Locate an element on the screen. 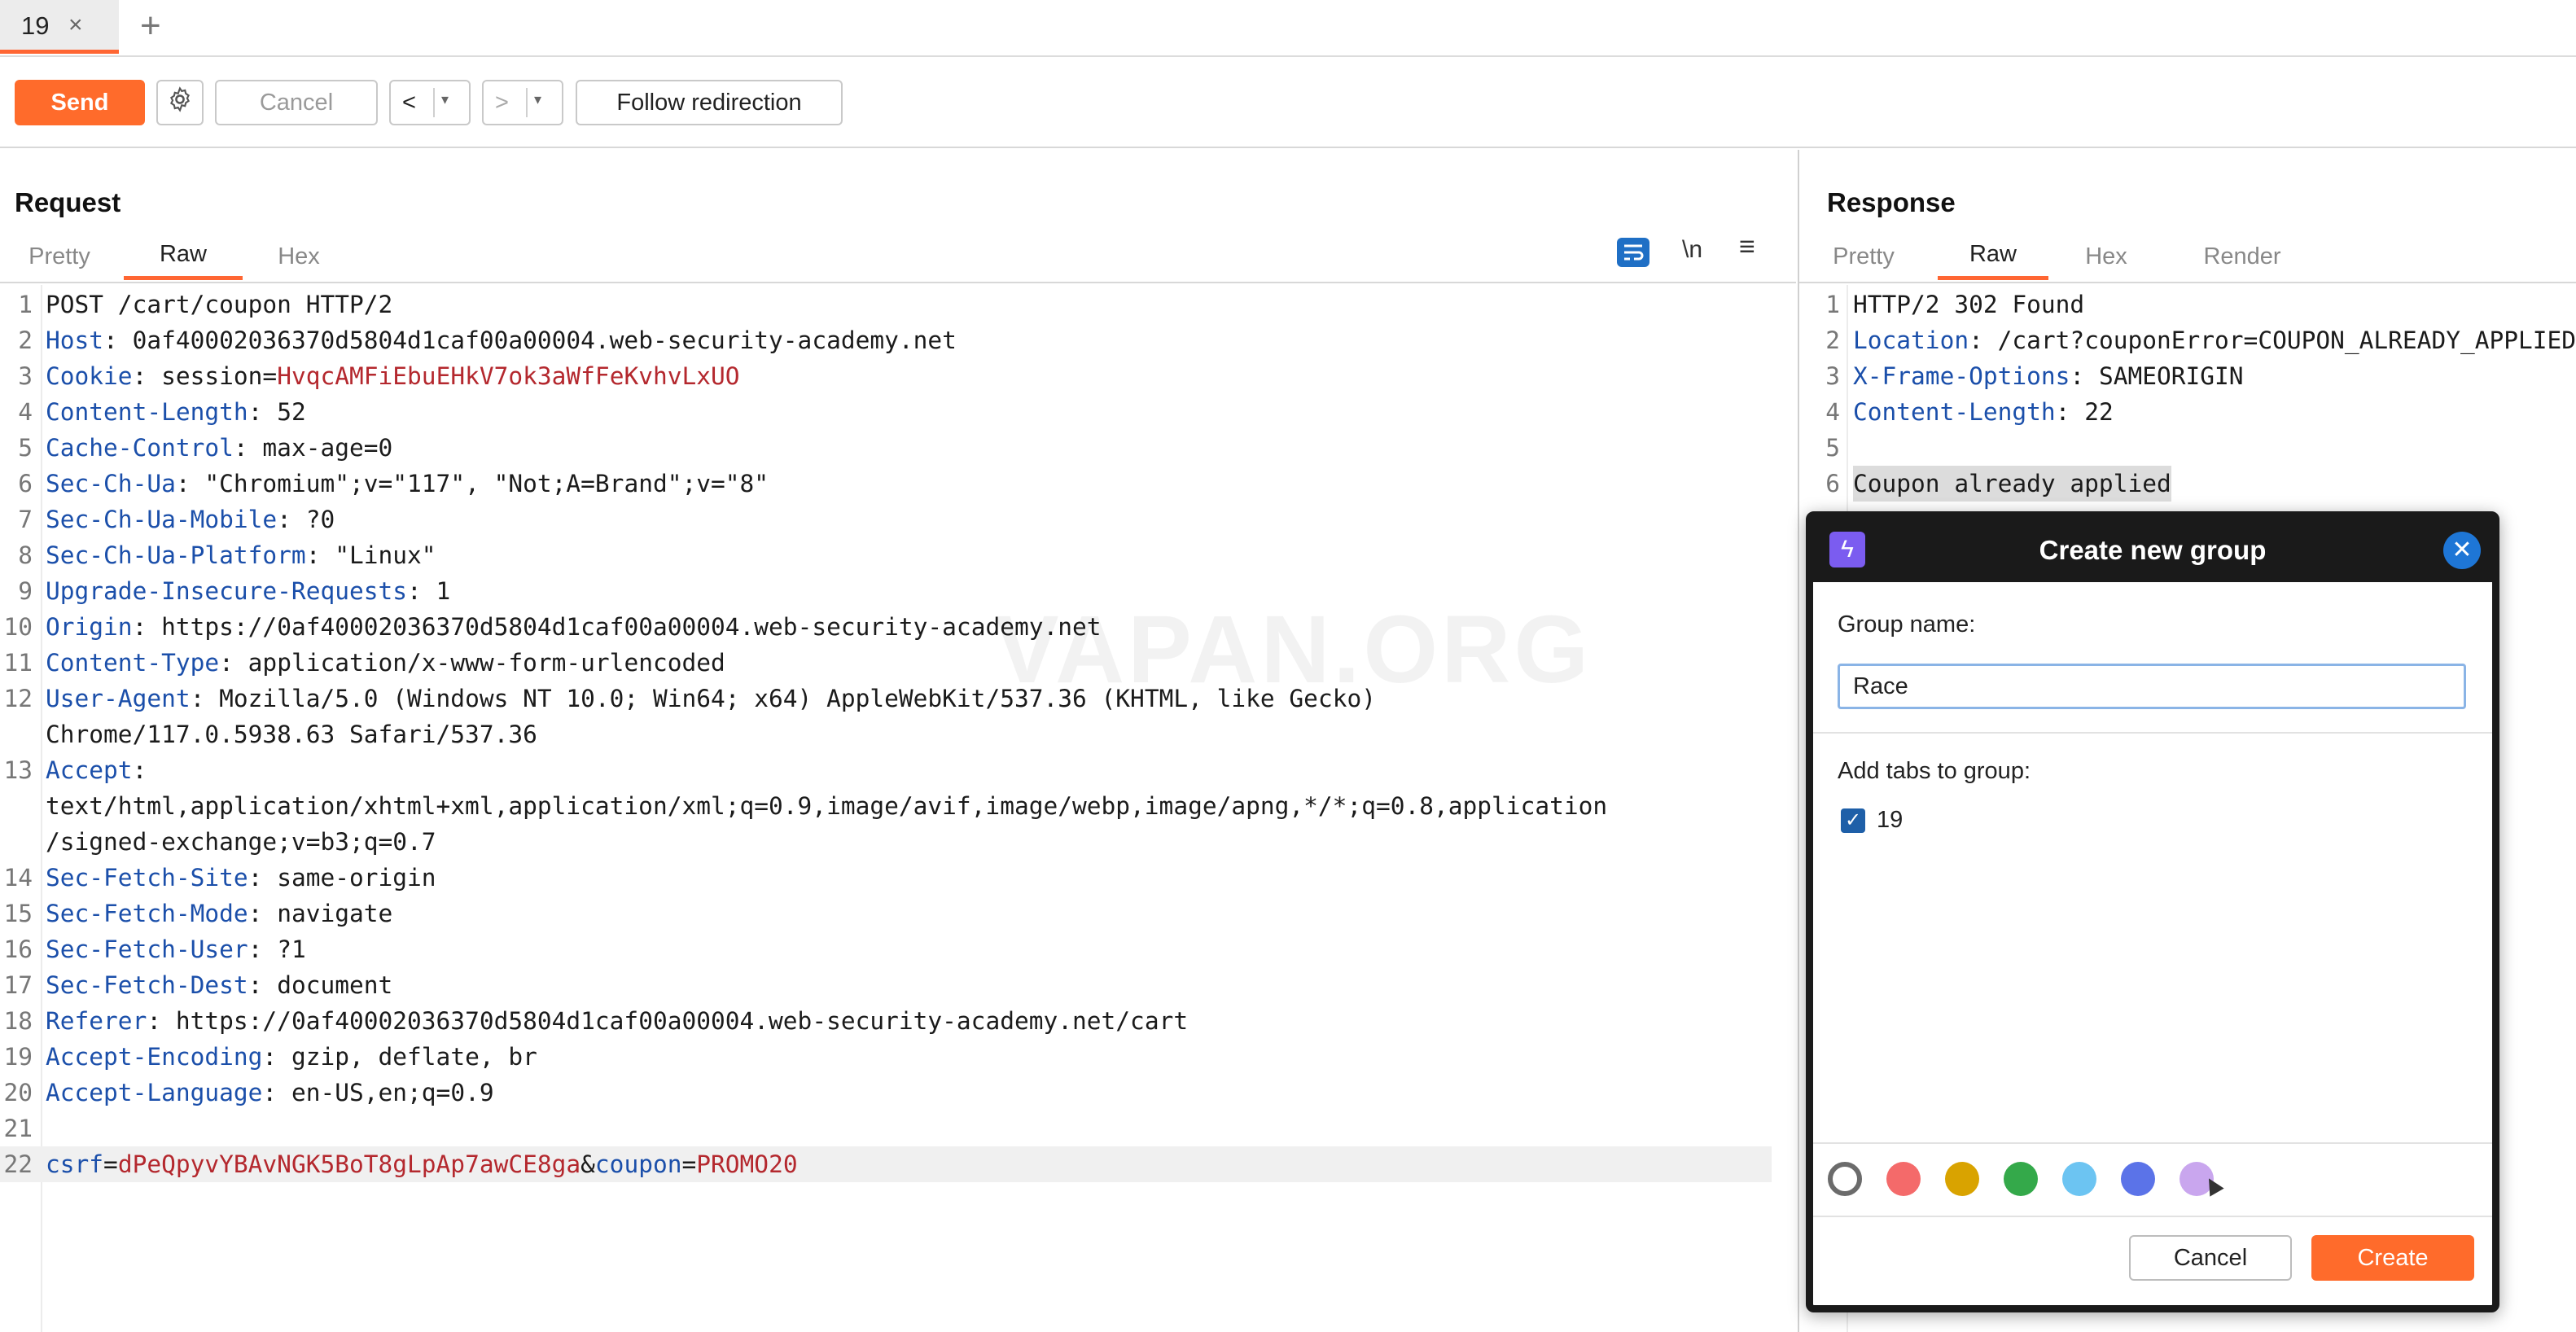  line-text: Coupon already applied is located at coordinates (2012, 484).